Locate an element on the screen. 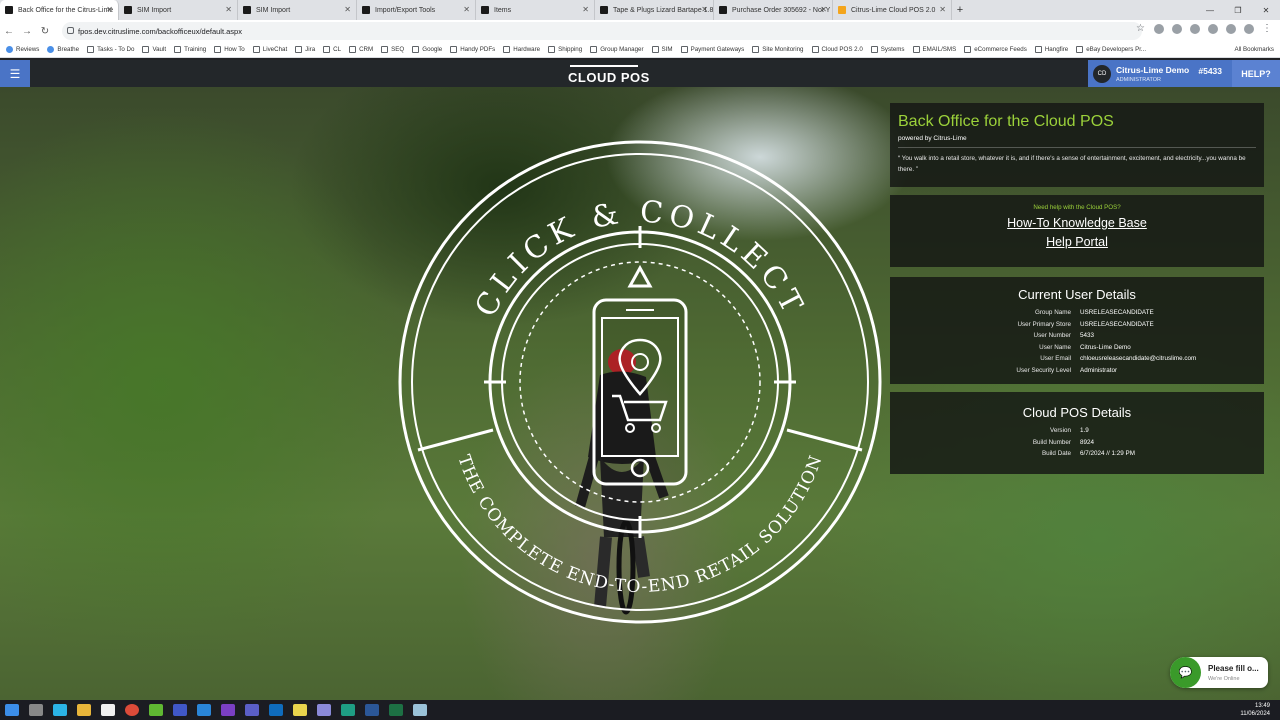 The width and height of the screenshot is (1280, 720). minimize-icon: — is located at coordinates (1210, 10).